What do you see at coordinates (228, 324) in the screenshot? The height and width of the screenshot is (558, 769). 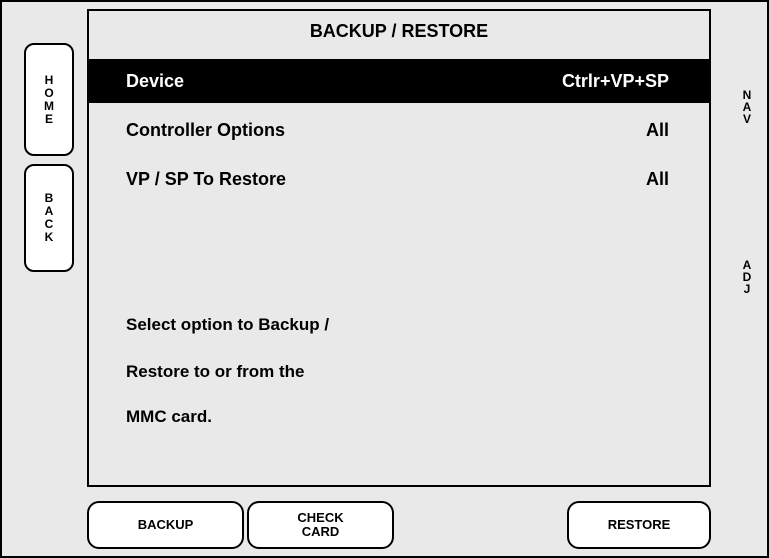 I see `help-text-line: Select option to Backup /` at bounding box center [228, 324].